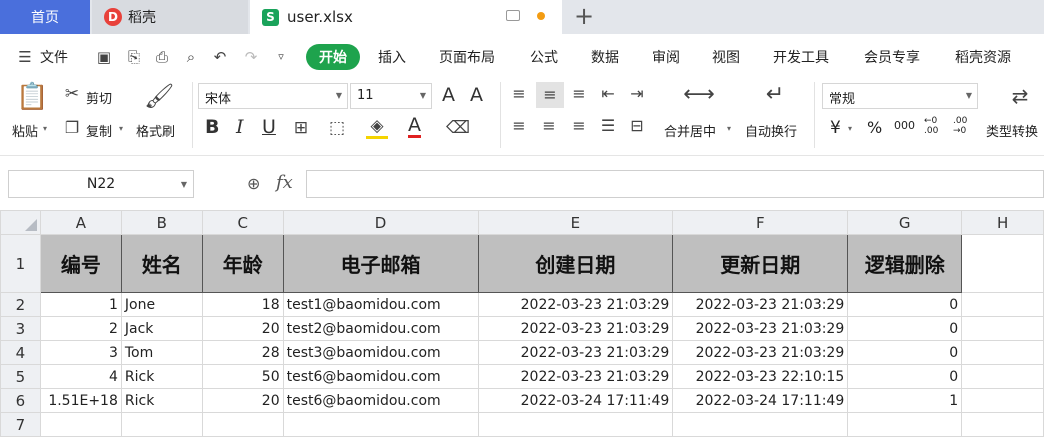 This screenshot has height=440, width=1044. I want to click on row-header-4: 4, so click(20, 352).